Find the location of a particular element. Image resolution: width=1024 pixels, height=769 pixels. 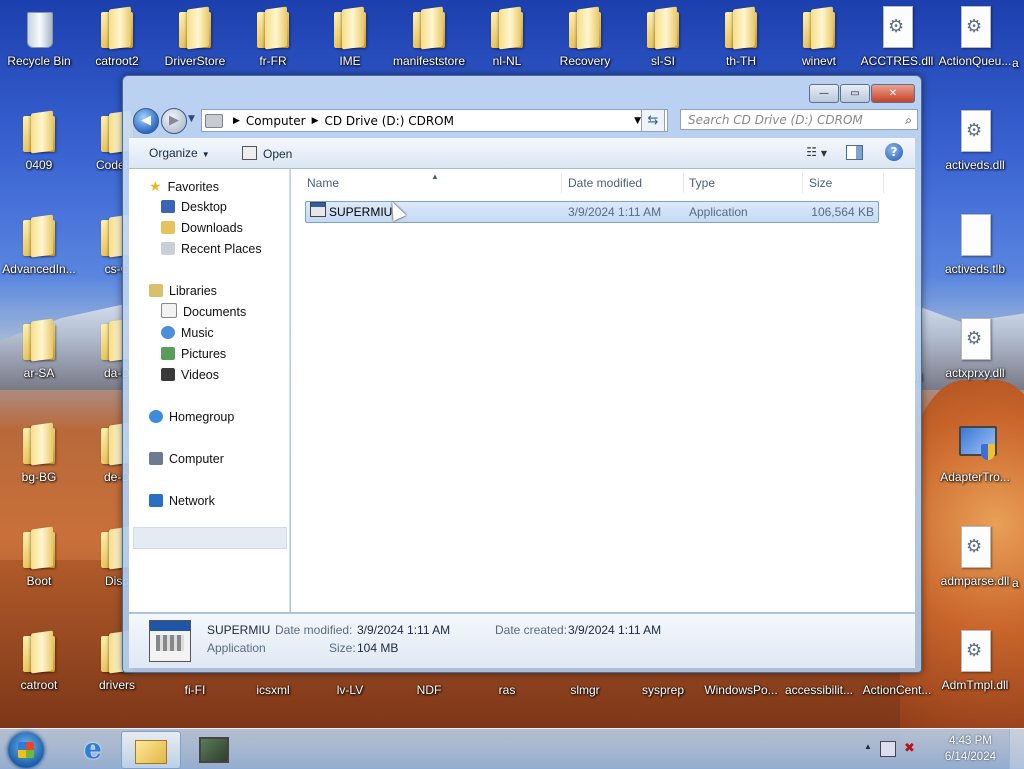

start-button is located at coordinates (26, 750).